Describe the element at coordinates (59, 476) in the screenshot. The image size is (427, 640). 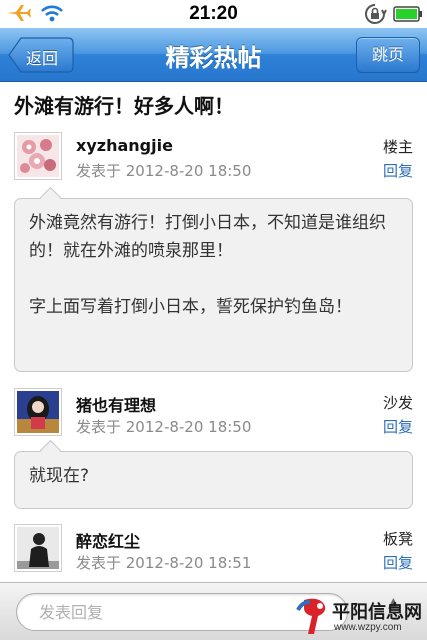
I see `post-paragraph: 就现在?` at that location.